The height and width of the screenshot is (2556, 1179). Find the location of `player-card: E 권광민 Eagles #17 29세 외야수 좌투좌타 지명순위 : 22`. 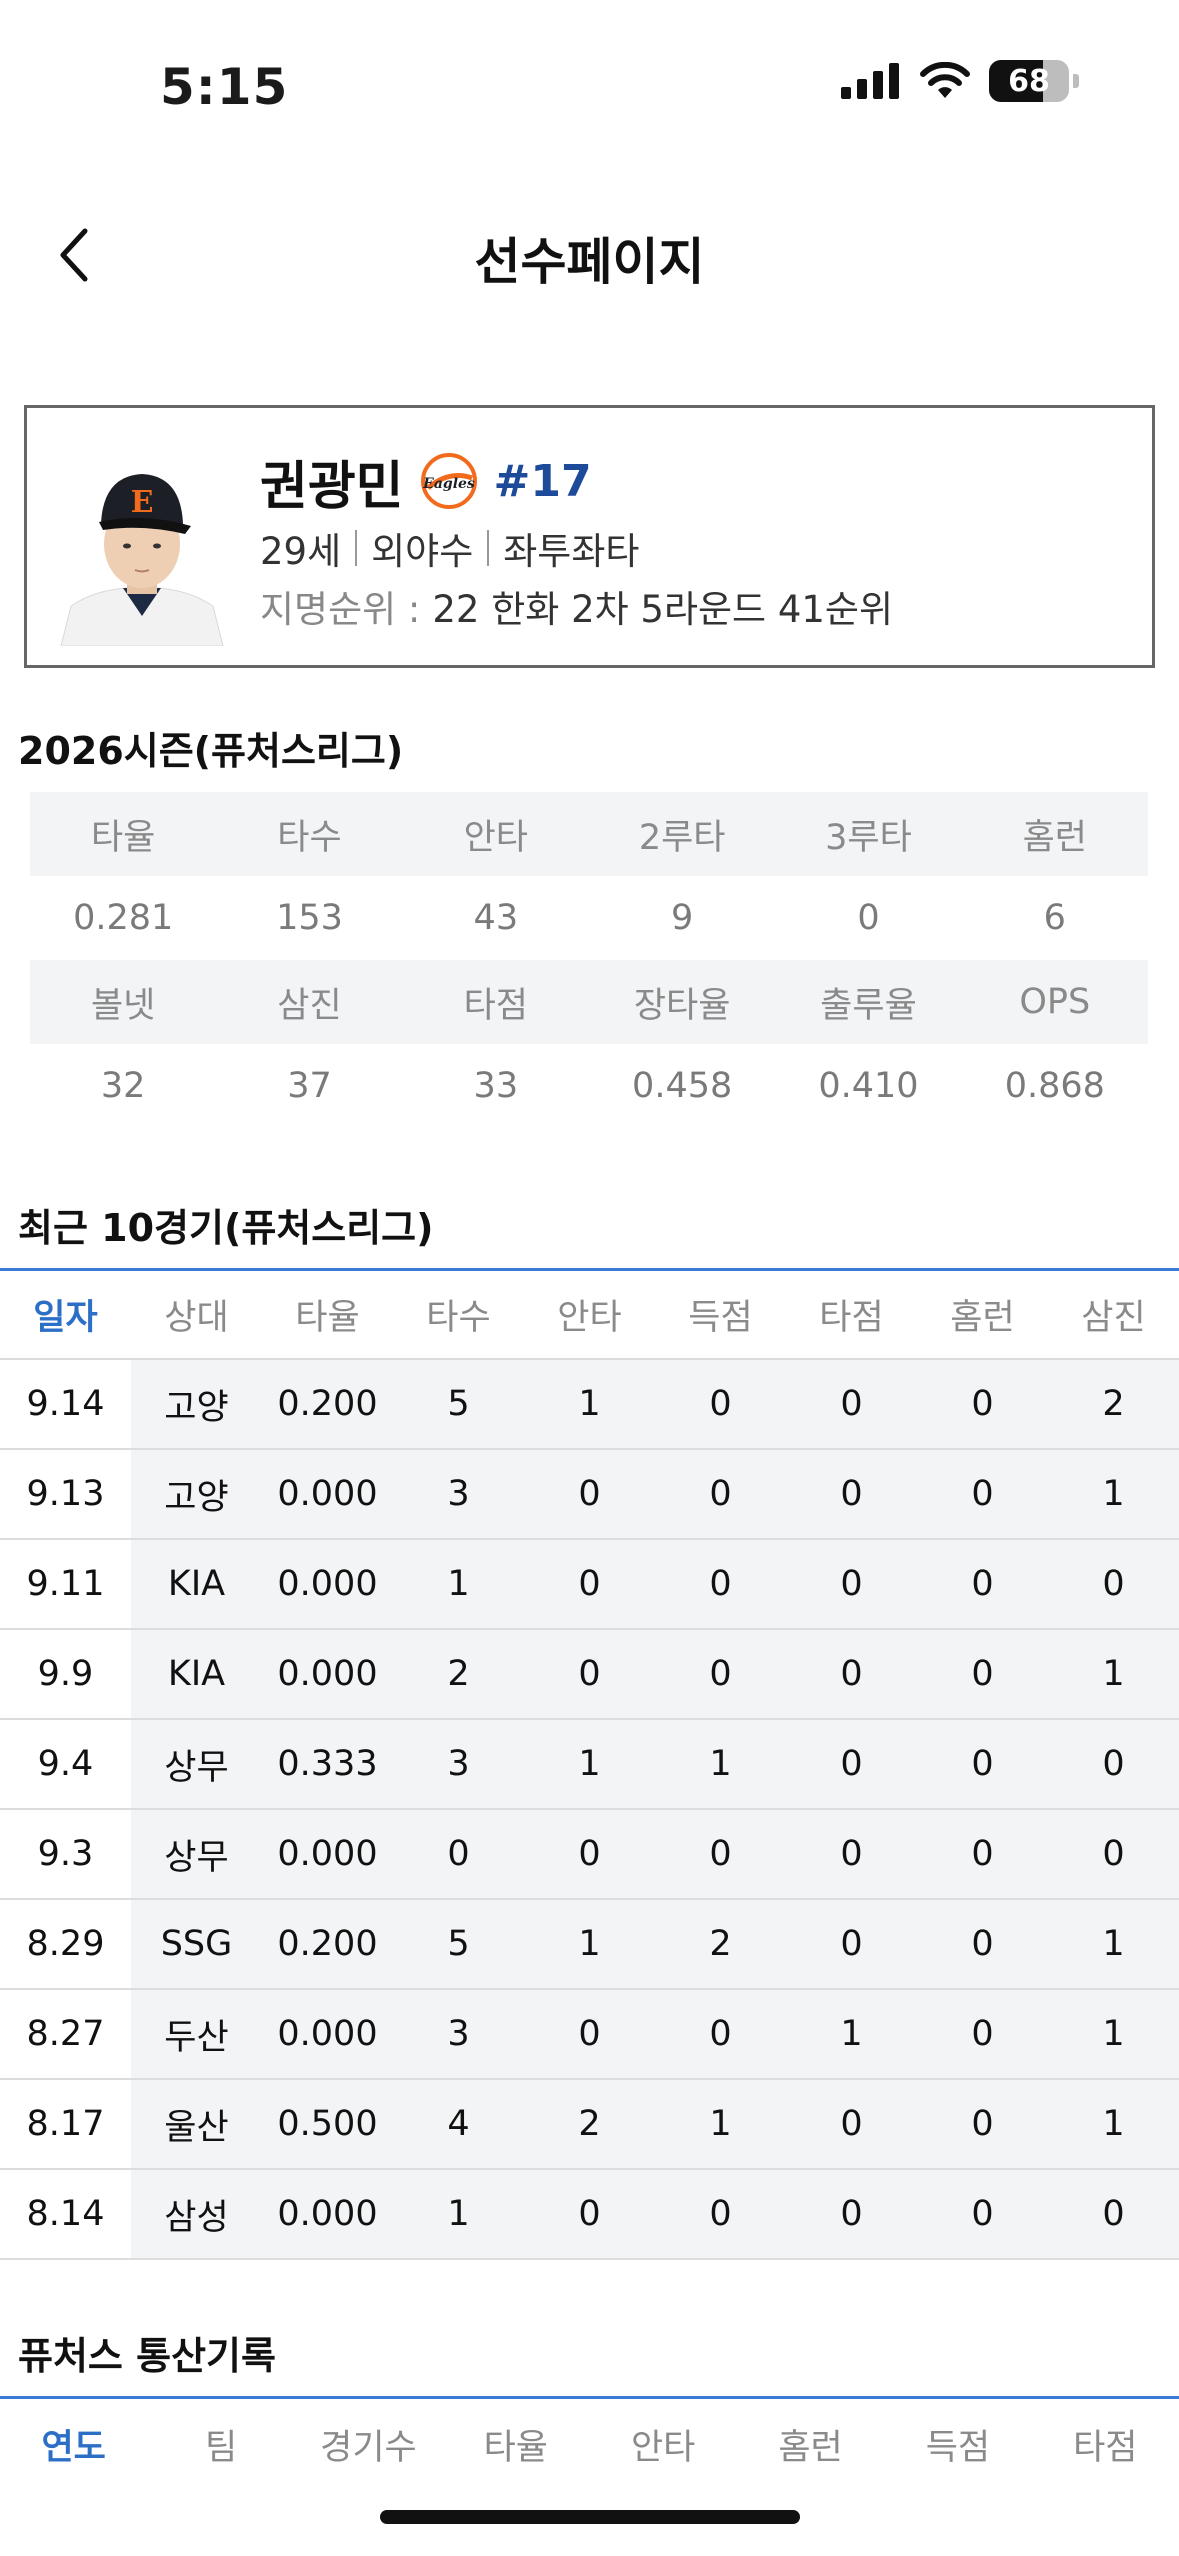

player-card: E 권광민 Eagles #17 29세 외야수 좌투좌타 지명순위 : 22 is located at coordinates (589, 536).